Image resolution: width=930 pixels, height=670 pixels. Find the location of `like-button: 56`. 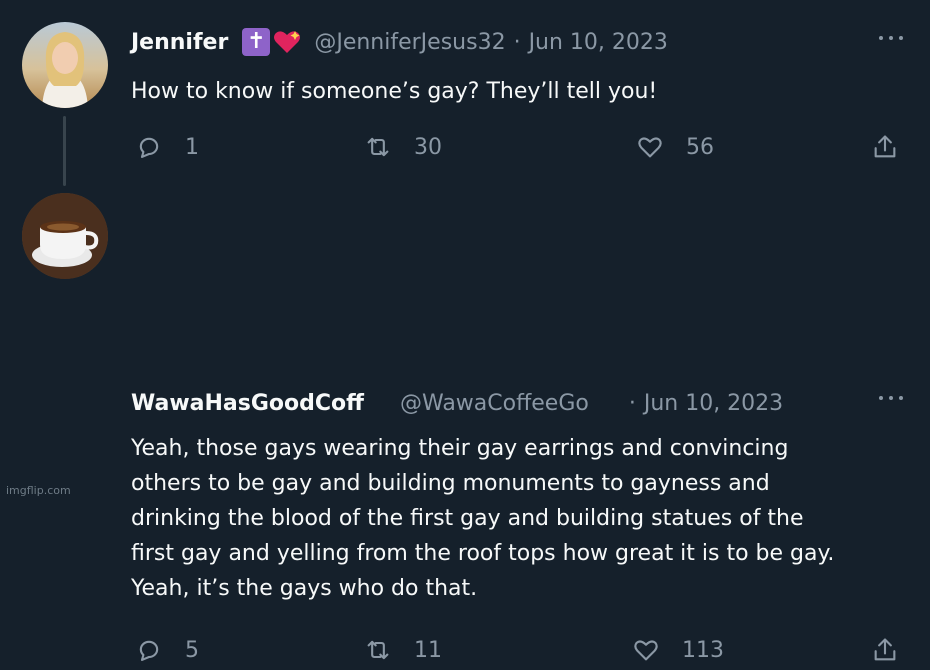

like-button: 56 is located at coordinates (675, 147).